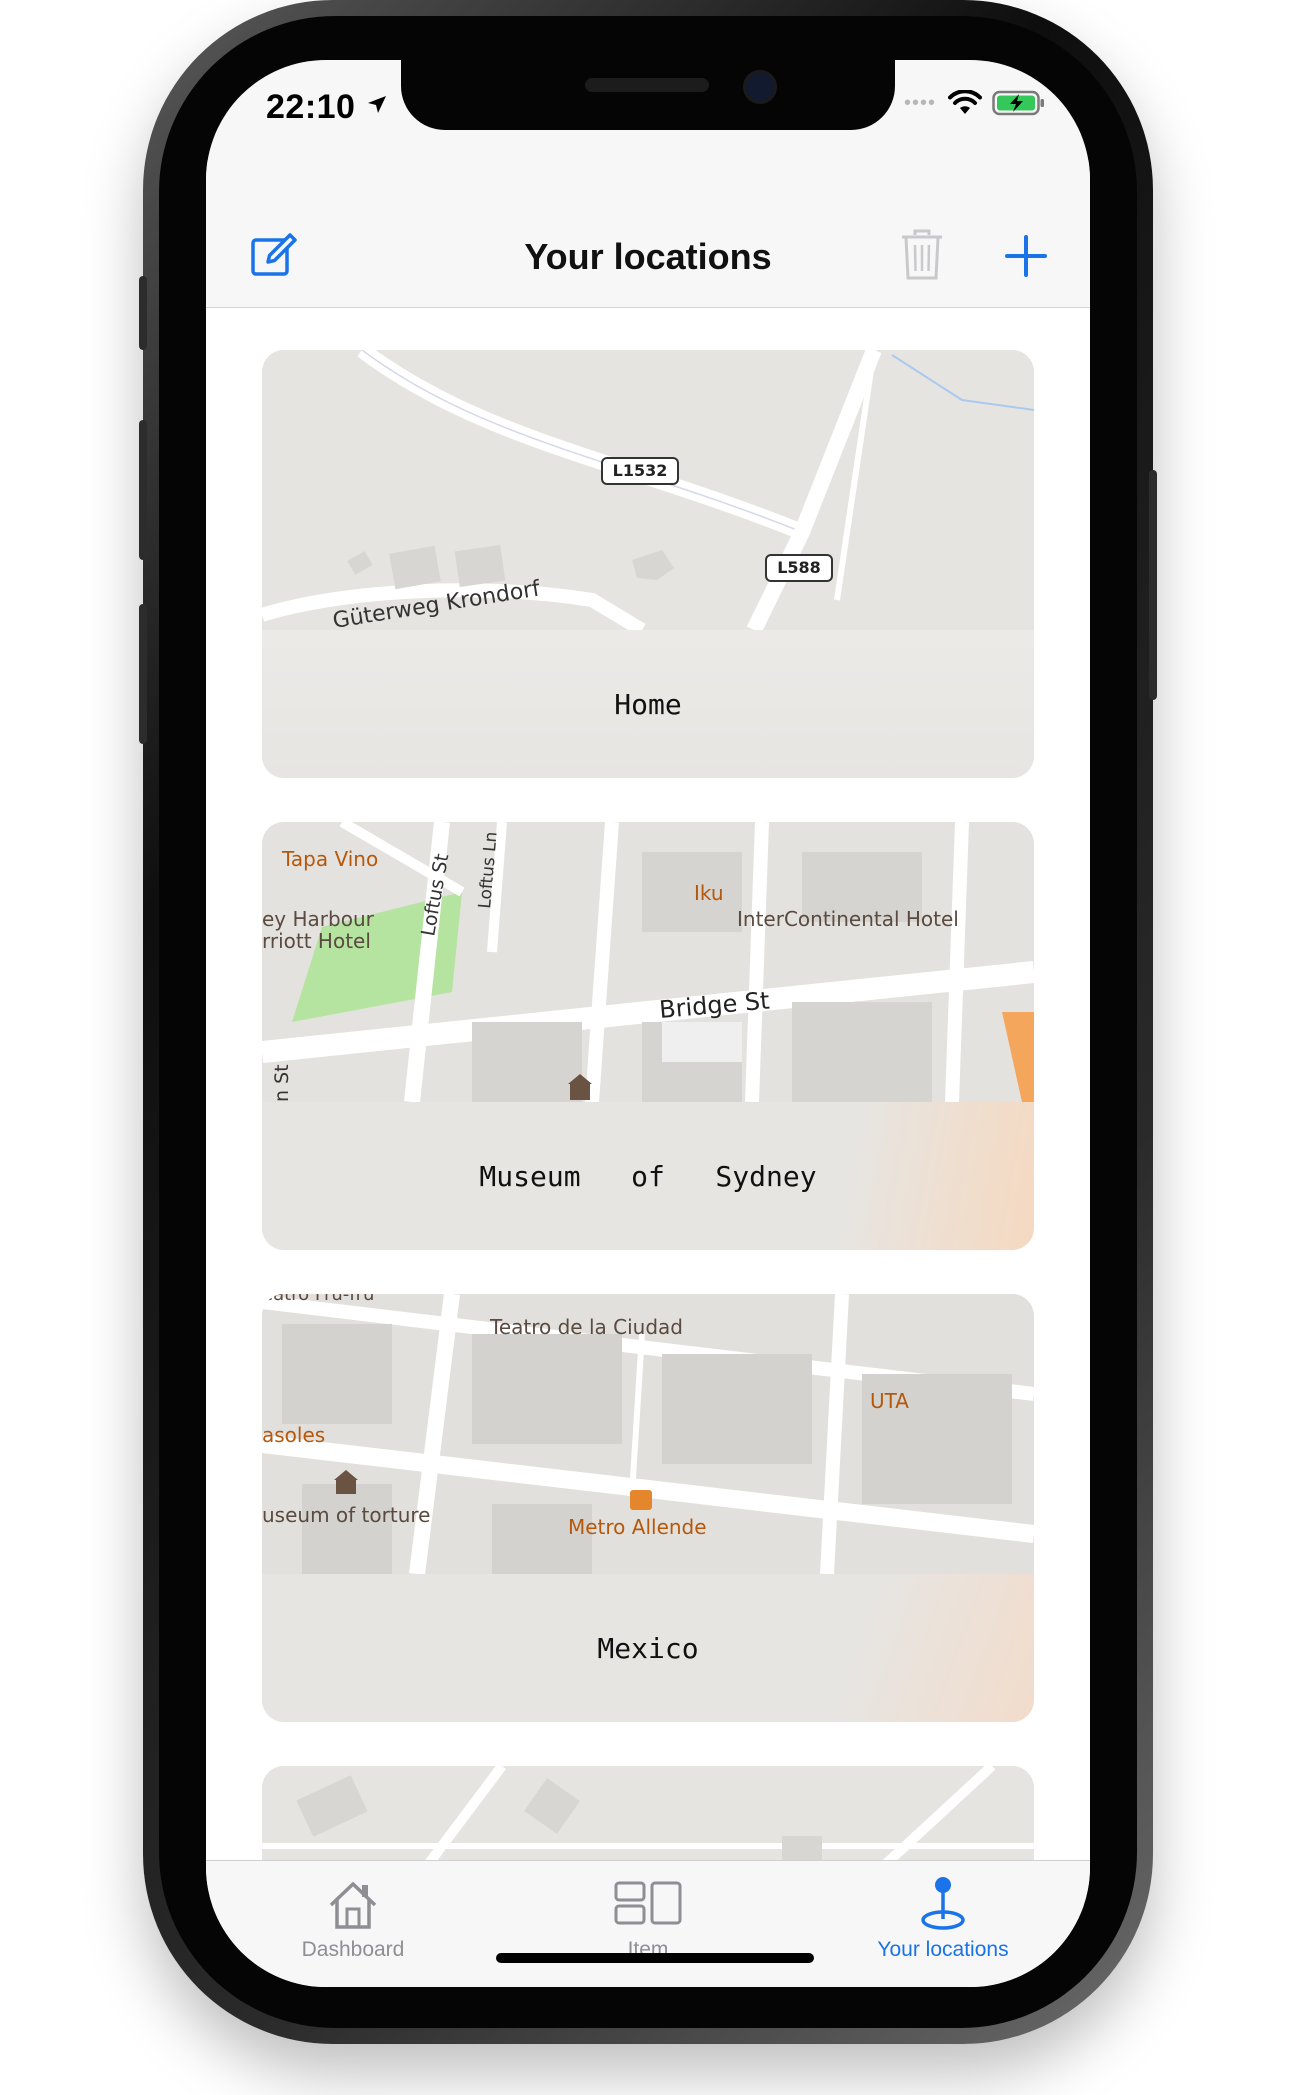 This screenshot has width=1296, height=2095. I want to click on battery-charging-icon, so click(1018, 103).